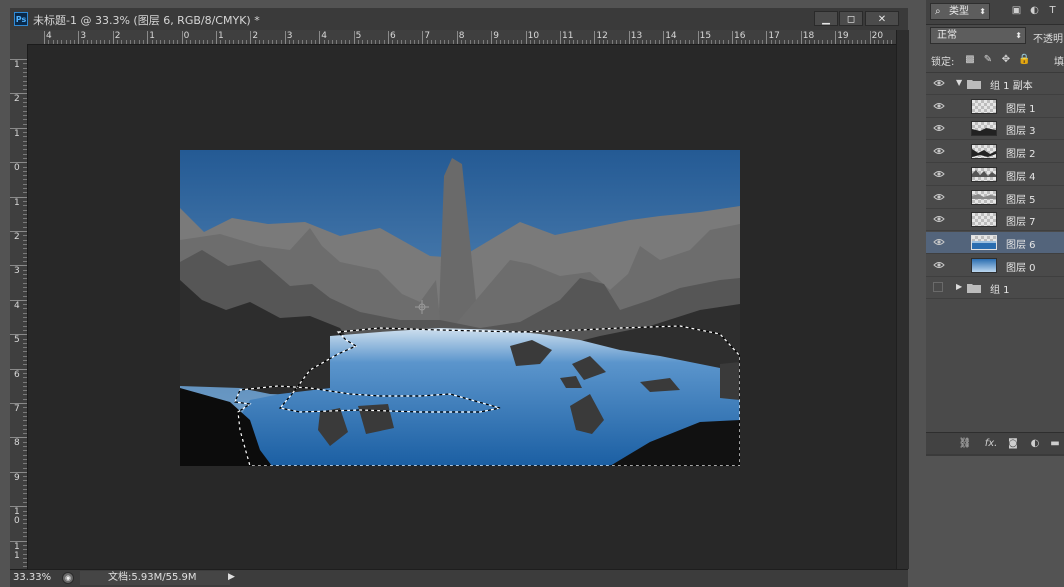 The height and width of the screenshot is (587, 1064). I want to click on adjustment-icon: ◐, so click(1035, 444).